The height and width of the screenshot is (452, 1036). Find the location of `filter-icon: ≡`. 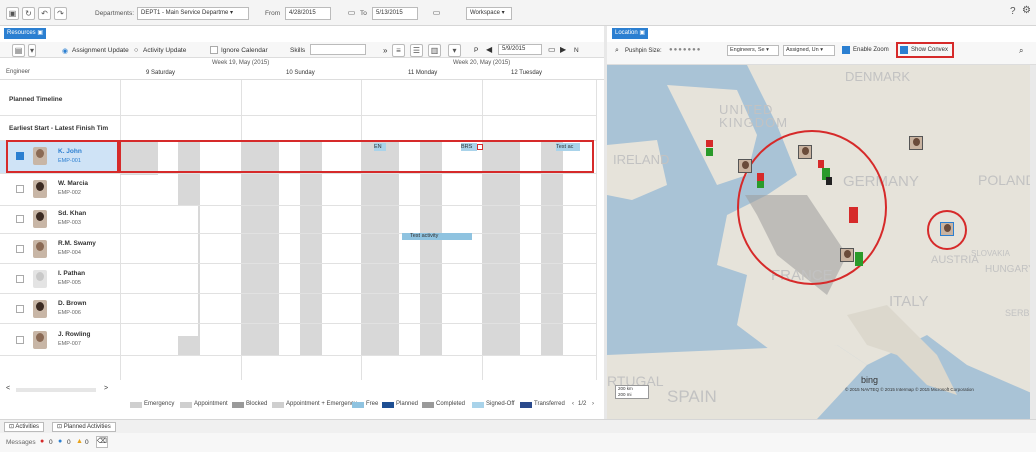

filter-icon: ≡ is located at coordinates (398, 50).